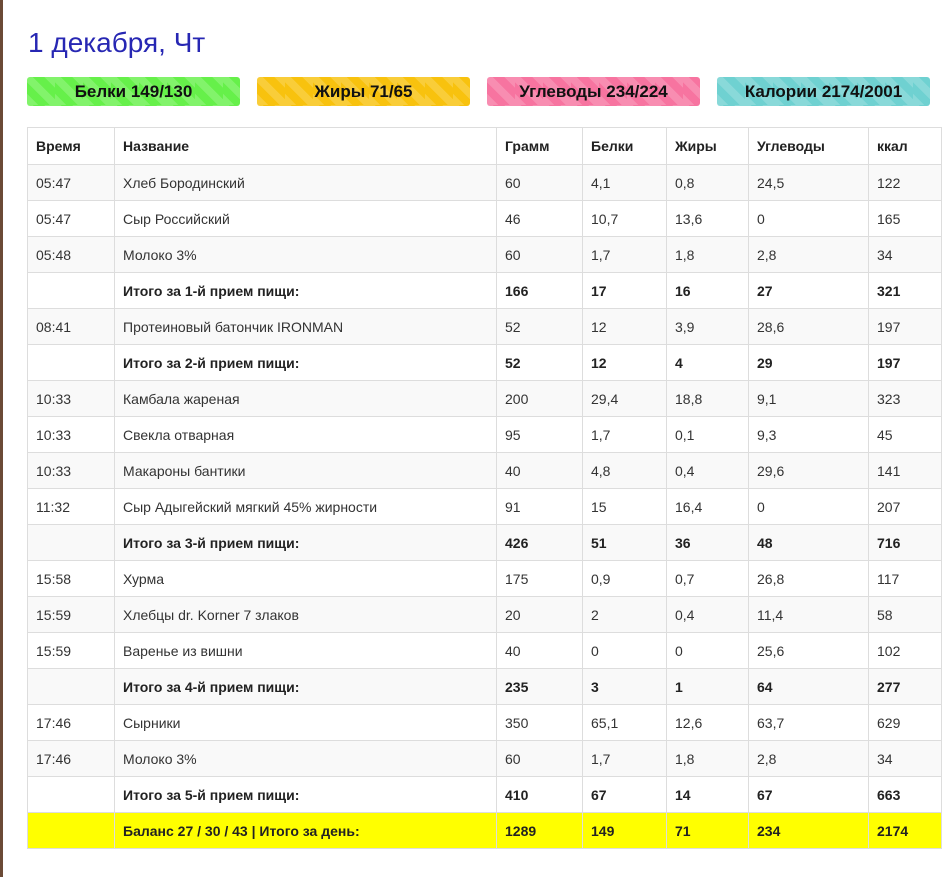 The image size is (943, 877). Describe the element at coordinates (539, 722) in the screenshot. I see `col-grams-cell: 350` at that location.